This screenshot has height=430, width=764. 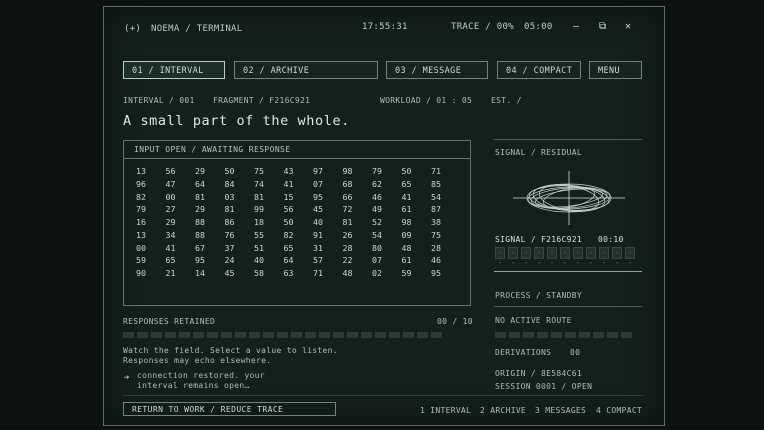 I want to click on grid-value: 28, so click(x=446, y=248).